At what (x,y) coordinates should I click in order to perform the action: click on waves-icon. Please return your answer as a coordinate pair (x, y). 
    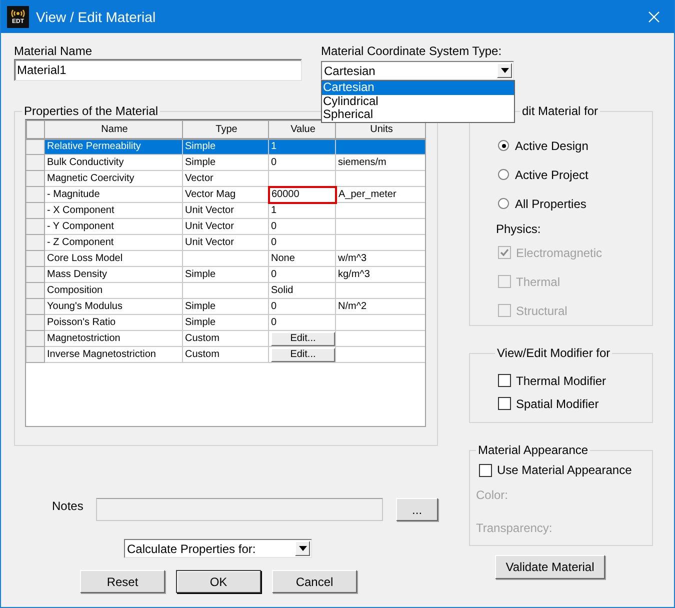
    Looking at the image, I should click on (18, 13).